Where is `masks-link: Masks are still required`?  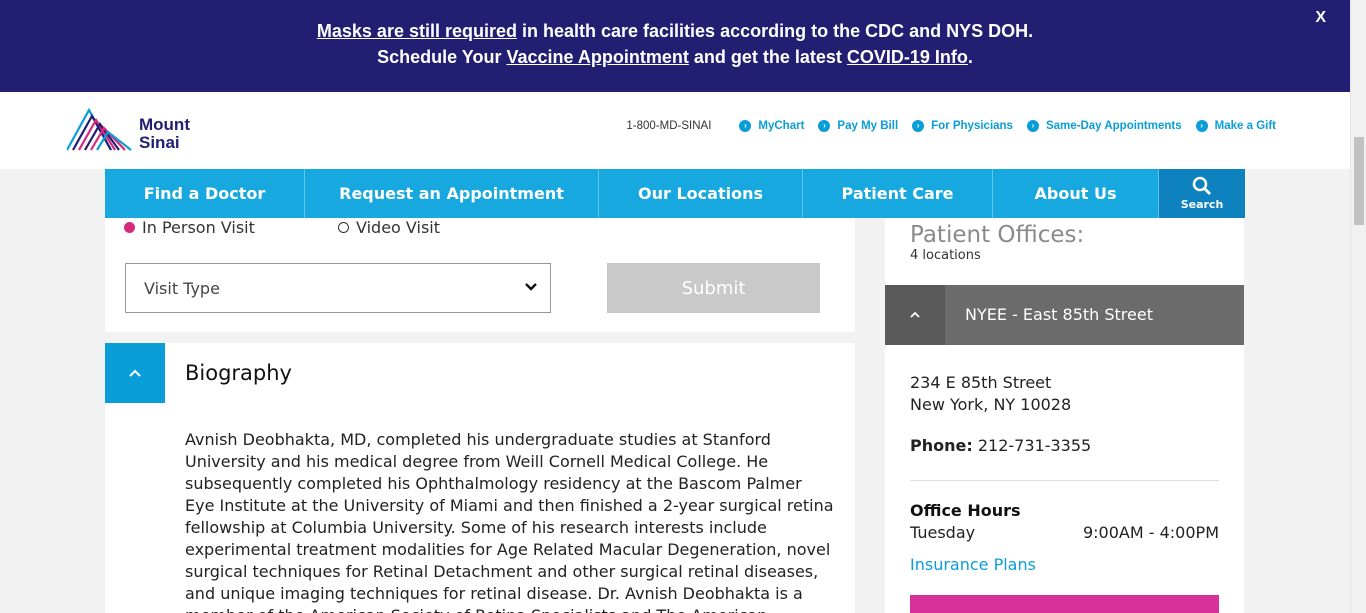 masks-link: Masks are still required is located at coordinates (417, 31).